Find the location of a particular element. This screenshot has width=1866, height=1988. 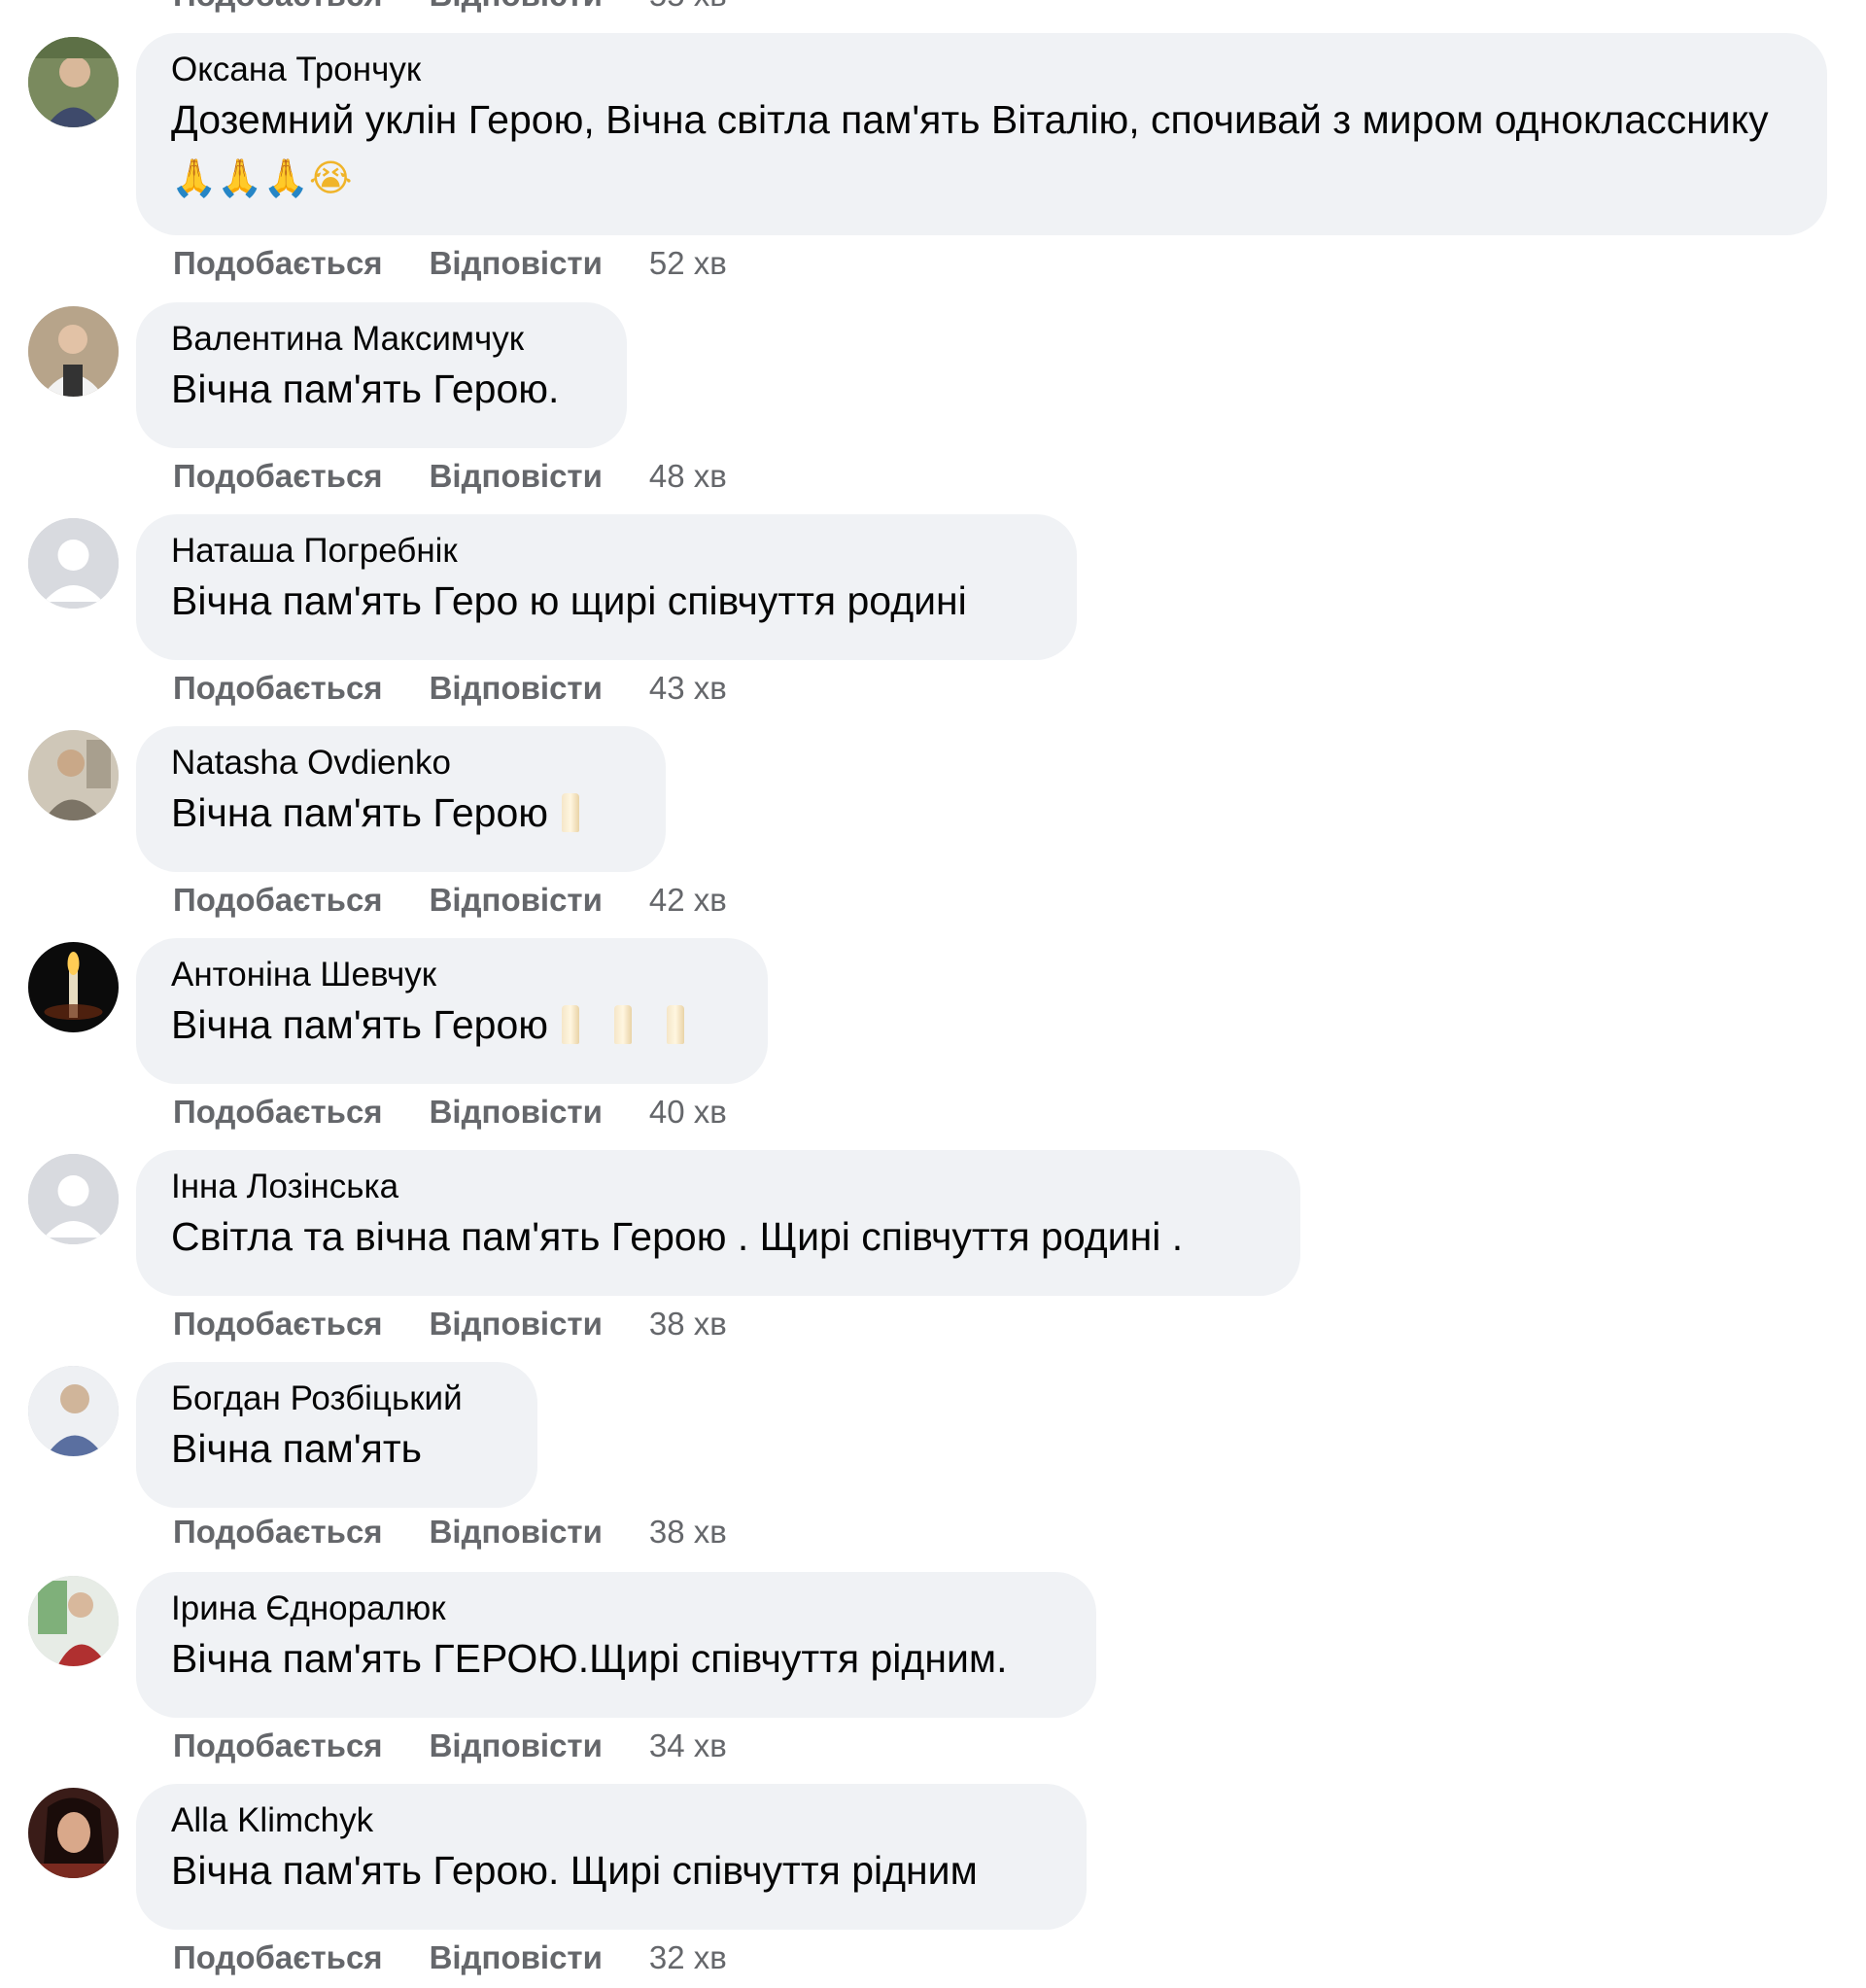

comment-actions: Подобається Відповісти 40 хв is located at coordinates (473, 1113).